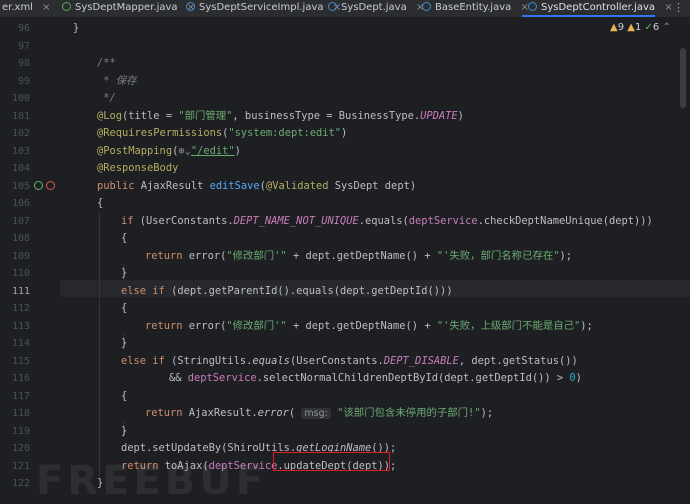 The width and height of the screenshot is (690, 504). I want to click on line-number: 108, so click(20, 238).